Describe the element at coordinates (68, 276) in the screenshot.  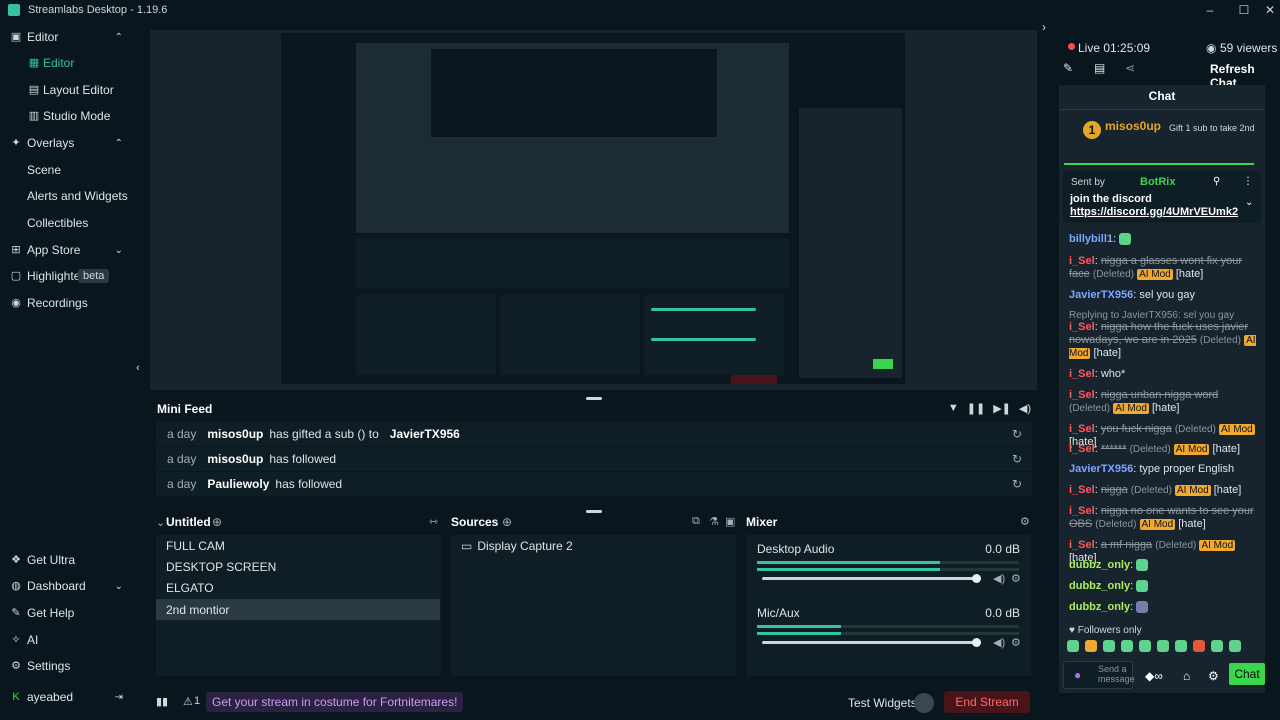
I see `sidebar-item-highlighter: ▢ Highlighter beta` at that location.